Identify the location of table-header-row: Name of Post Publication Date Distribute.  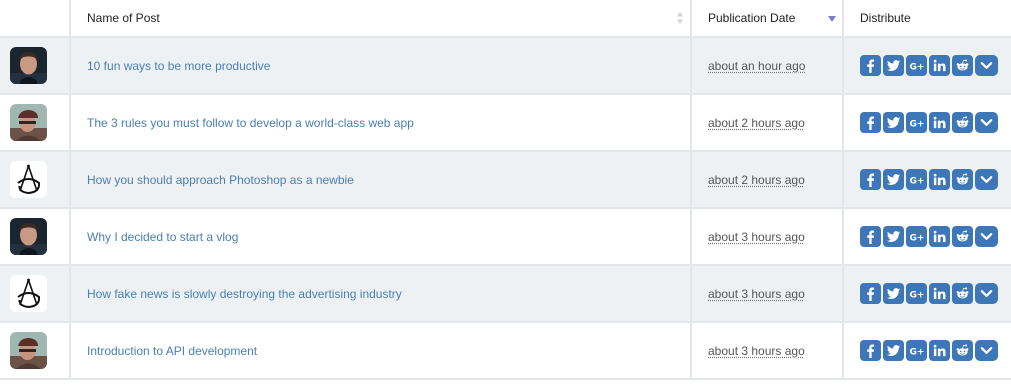
(505, 19).